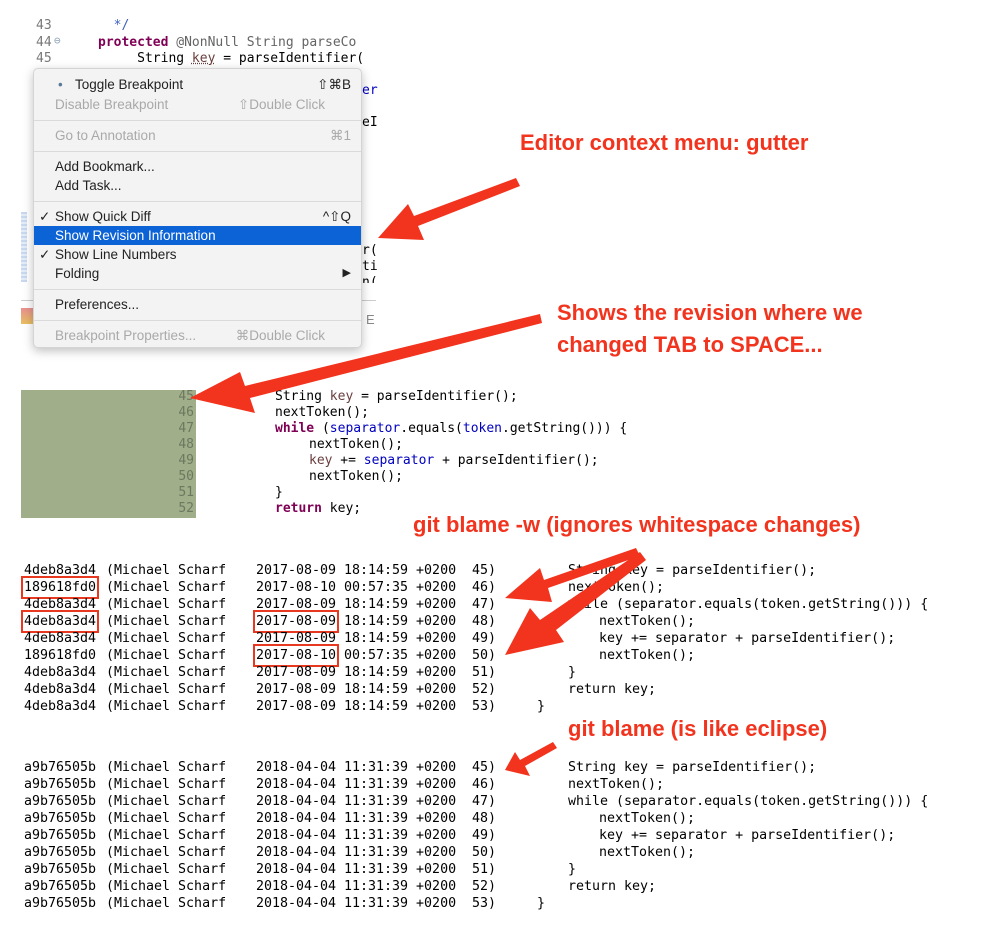 The image size is (1005, 949). What do you see at coordinates (531, 759) in the screenshot?
I see `arrow-blame` at bounding box center [531, 759].